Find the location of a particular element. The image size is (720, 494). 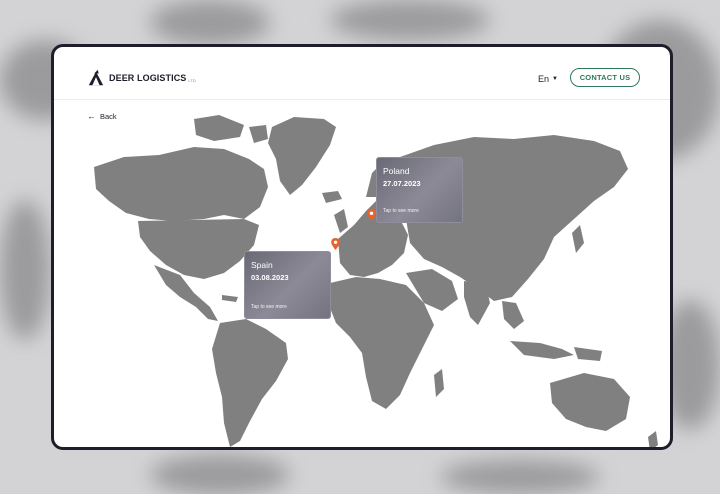

location-card-poland: Poland 27.07.2023 Tap to see more is located at coordinates (419, 190).